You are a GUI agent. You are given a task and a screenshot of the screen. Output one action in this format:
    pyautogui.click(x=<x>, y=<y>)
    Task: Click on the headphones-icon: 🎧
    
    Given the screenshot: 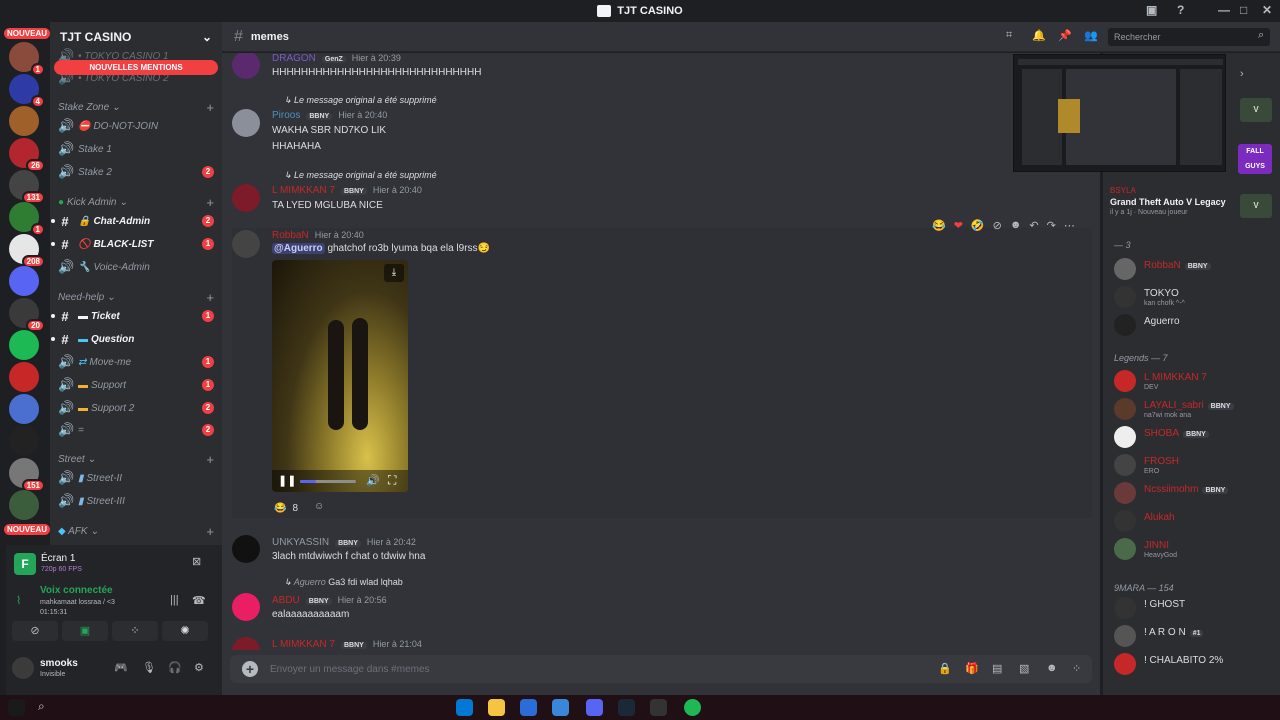 What is the action you would take?
    pyautogui.click(x=175, y=667)
    